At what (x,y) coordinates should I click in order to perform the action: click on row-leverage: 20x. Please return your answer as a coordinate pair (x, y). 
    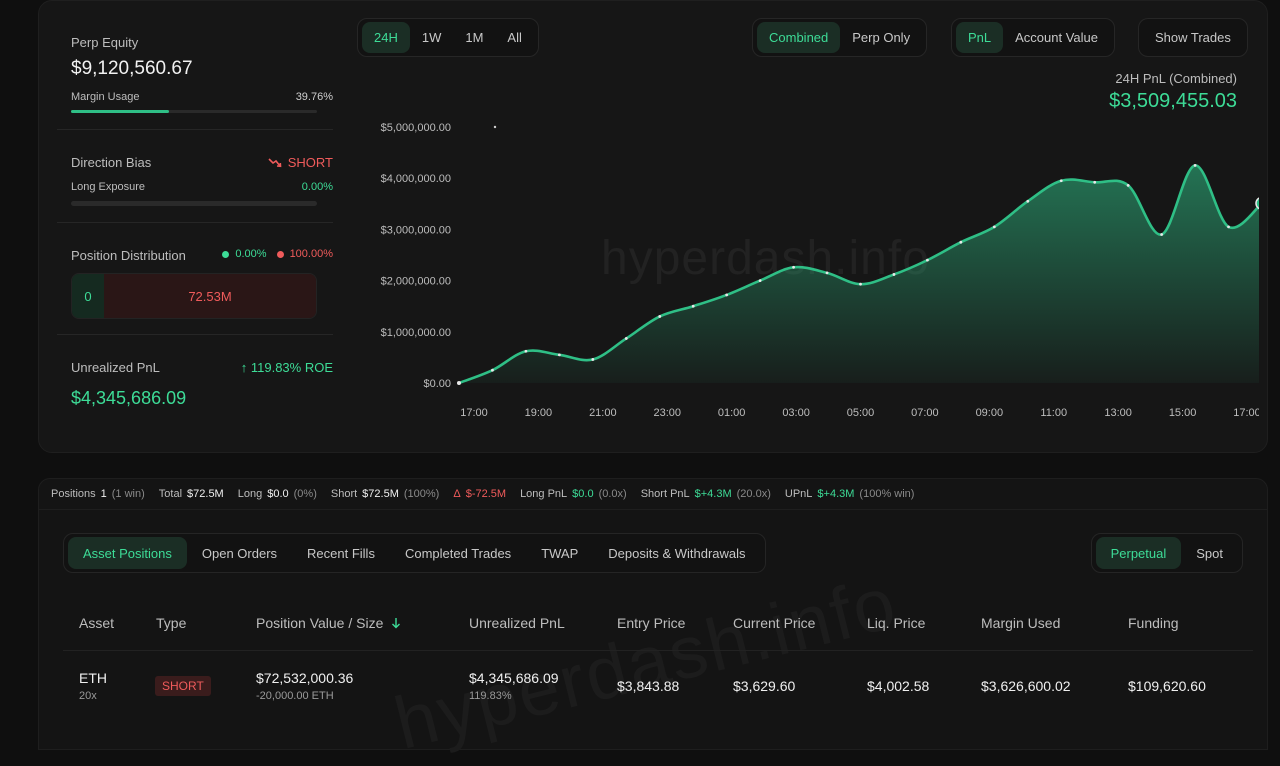
    Looking at the image, I should click on (88, 696).